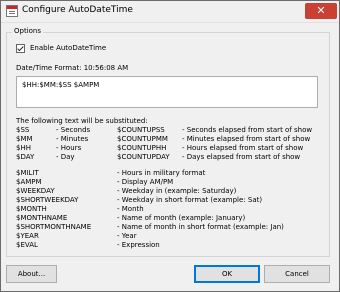  What do you see at coordinates (190, 200) in the screenshot?
I see `token-shortweekday-desc: - Weekday in short format (example: Sat)` at bounding box center [190, 200].